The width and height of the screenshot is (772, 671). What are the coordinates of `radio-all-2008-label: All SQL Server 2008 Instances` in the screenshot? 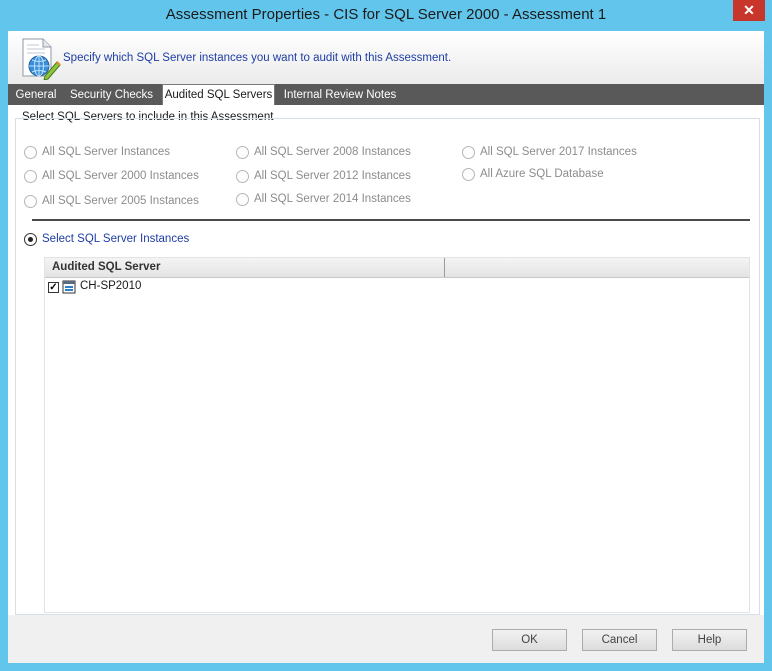 It's located at (332, 152).